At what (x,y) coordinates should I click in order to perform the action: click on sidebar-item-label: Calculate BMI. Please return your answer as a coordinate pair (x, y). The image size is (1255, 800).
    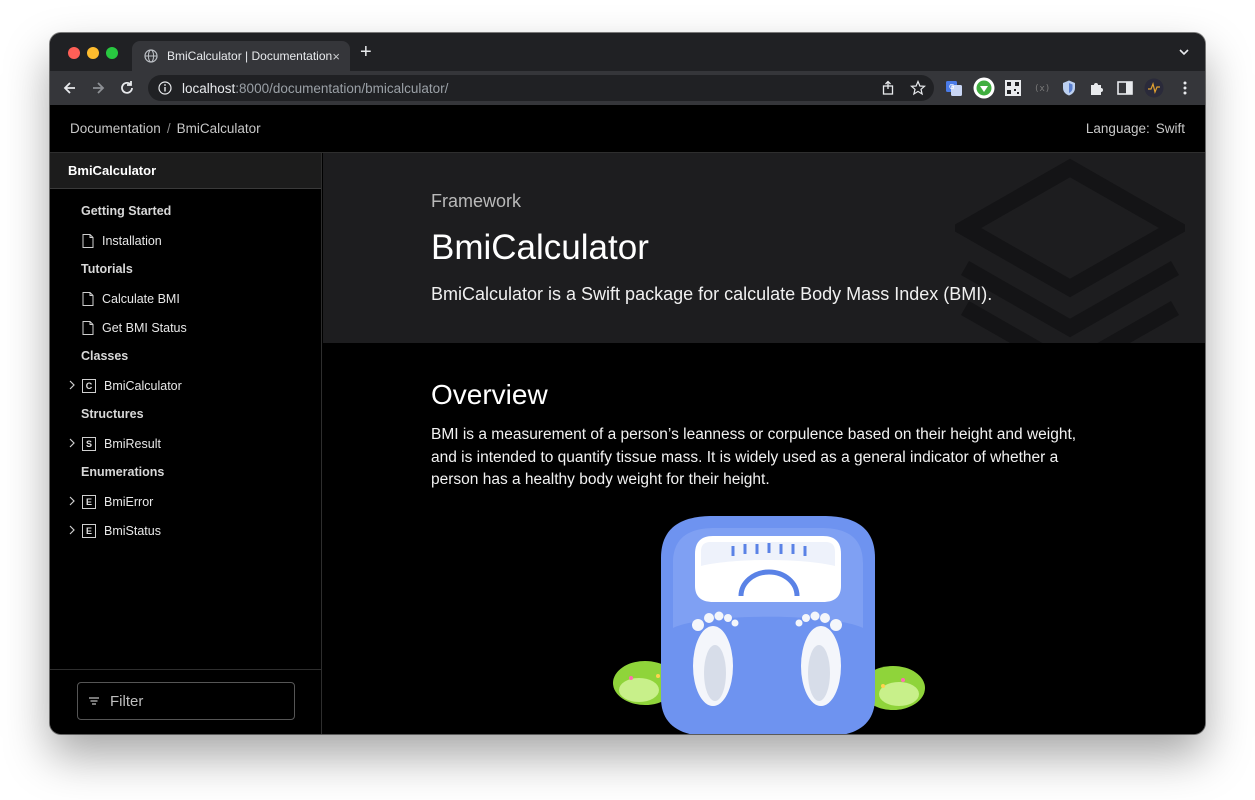
    Looking at the image, I should click on (141, 298).